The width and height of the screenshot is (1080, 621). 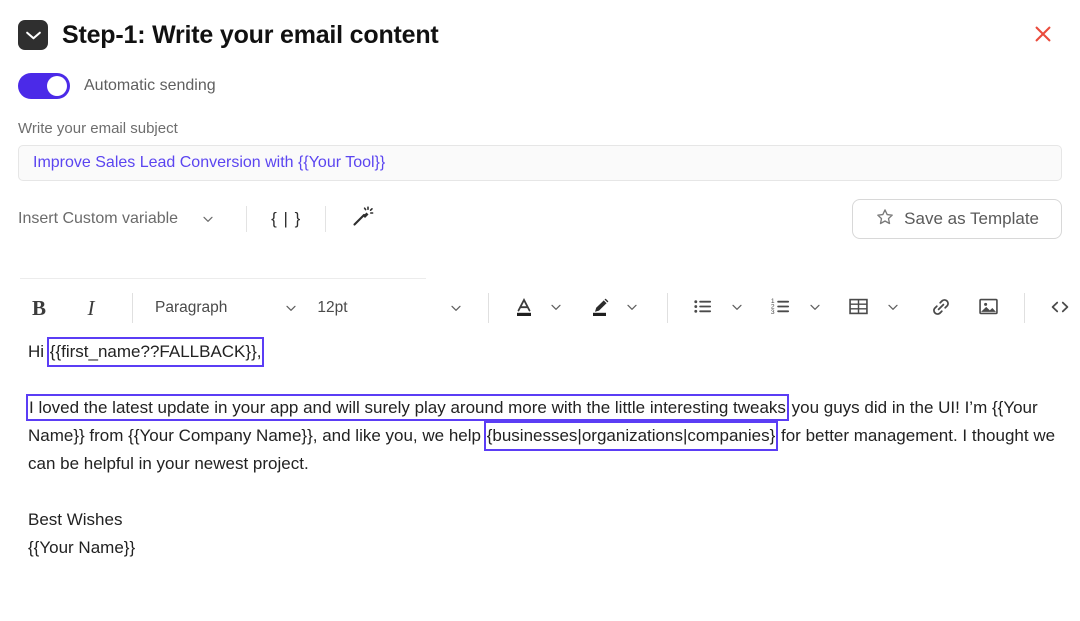 I want to click on link-icon, so click(x=941, y=308).